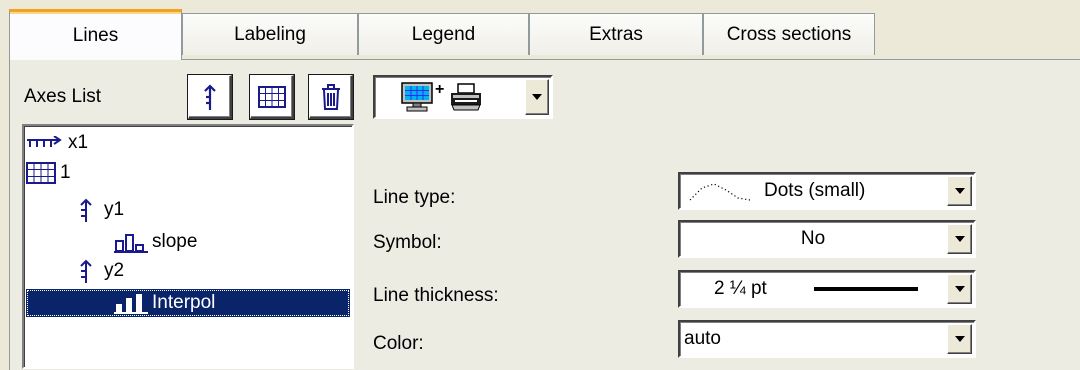 This screenshot has height=370, width=1080. I want to click on tree-item-coordinate-system-1: 1, so click(51, 173).